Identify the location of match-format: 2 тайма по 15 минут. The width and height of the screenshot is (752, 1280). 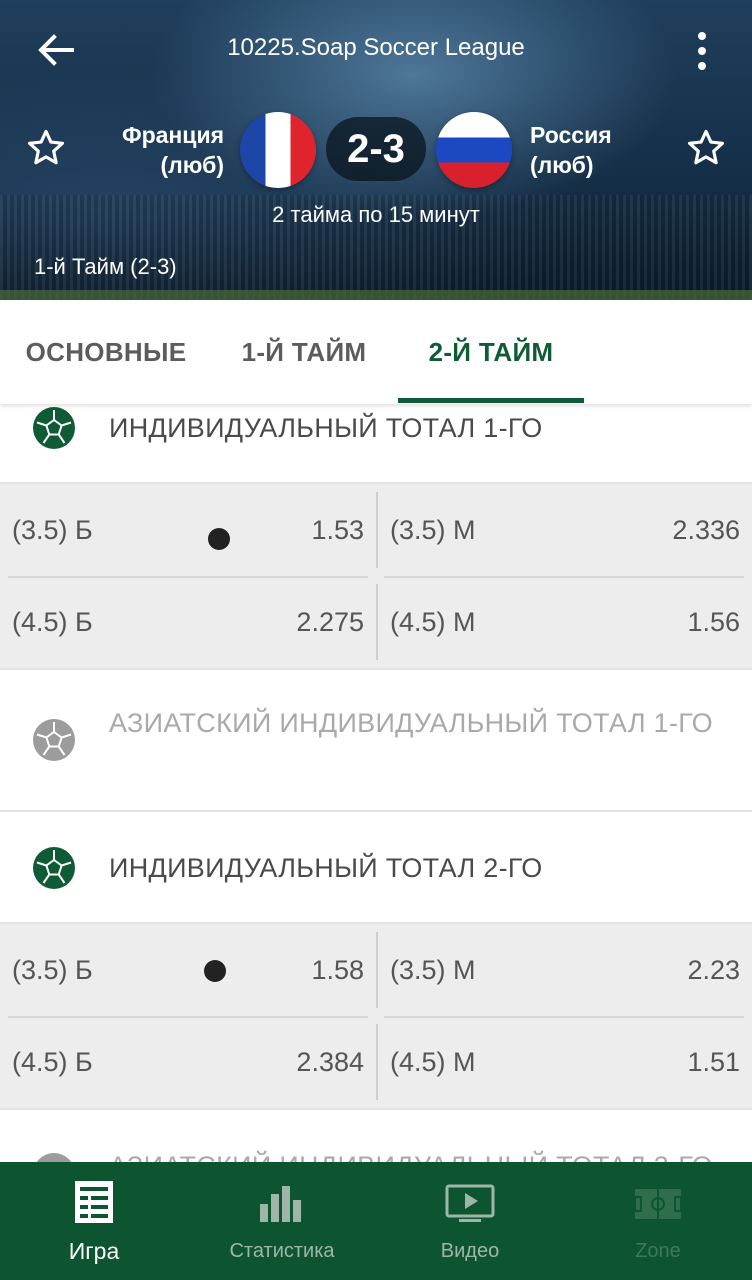
(376, 214).